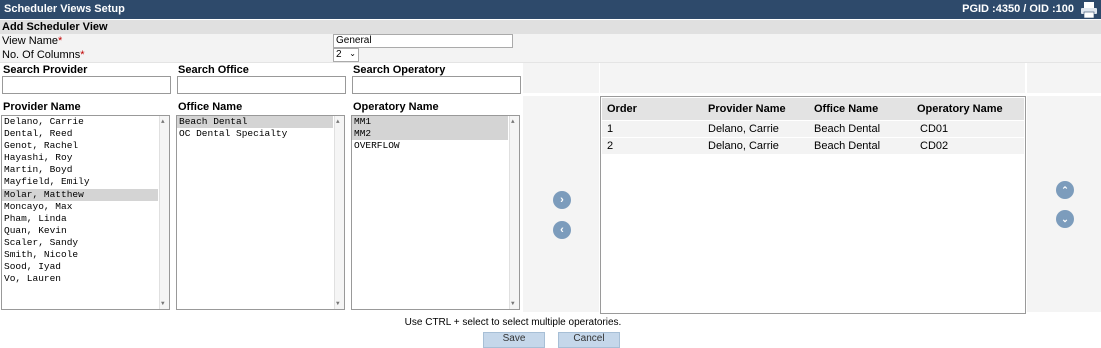  Describe the element at coordinates (352, 53) in the screenshot. I see `chevron-down-icon: ⌄` at that location.